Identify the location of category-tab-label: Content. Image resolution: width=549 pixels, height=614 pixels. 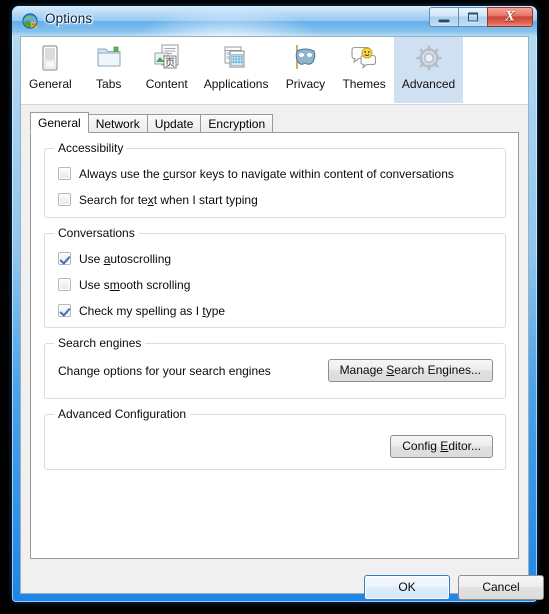
(166, 84).